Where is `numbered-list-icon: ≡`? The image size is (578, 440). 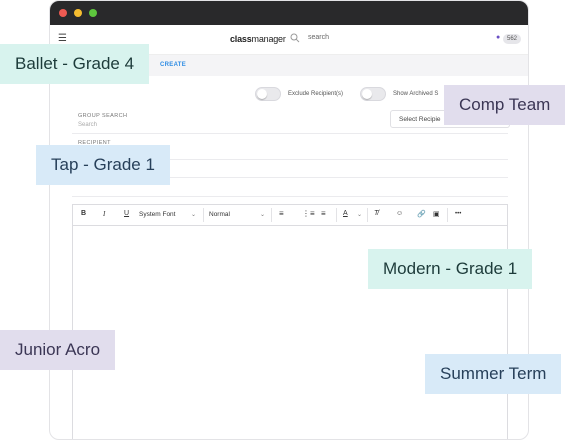
numbered-list-icon: ≡ is located at coordinates (323, 213).